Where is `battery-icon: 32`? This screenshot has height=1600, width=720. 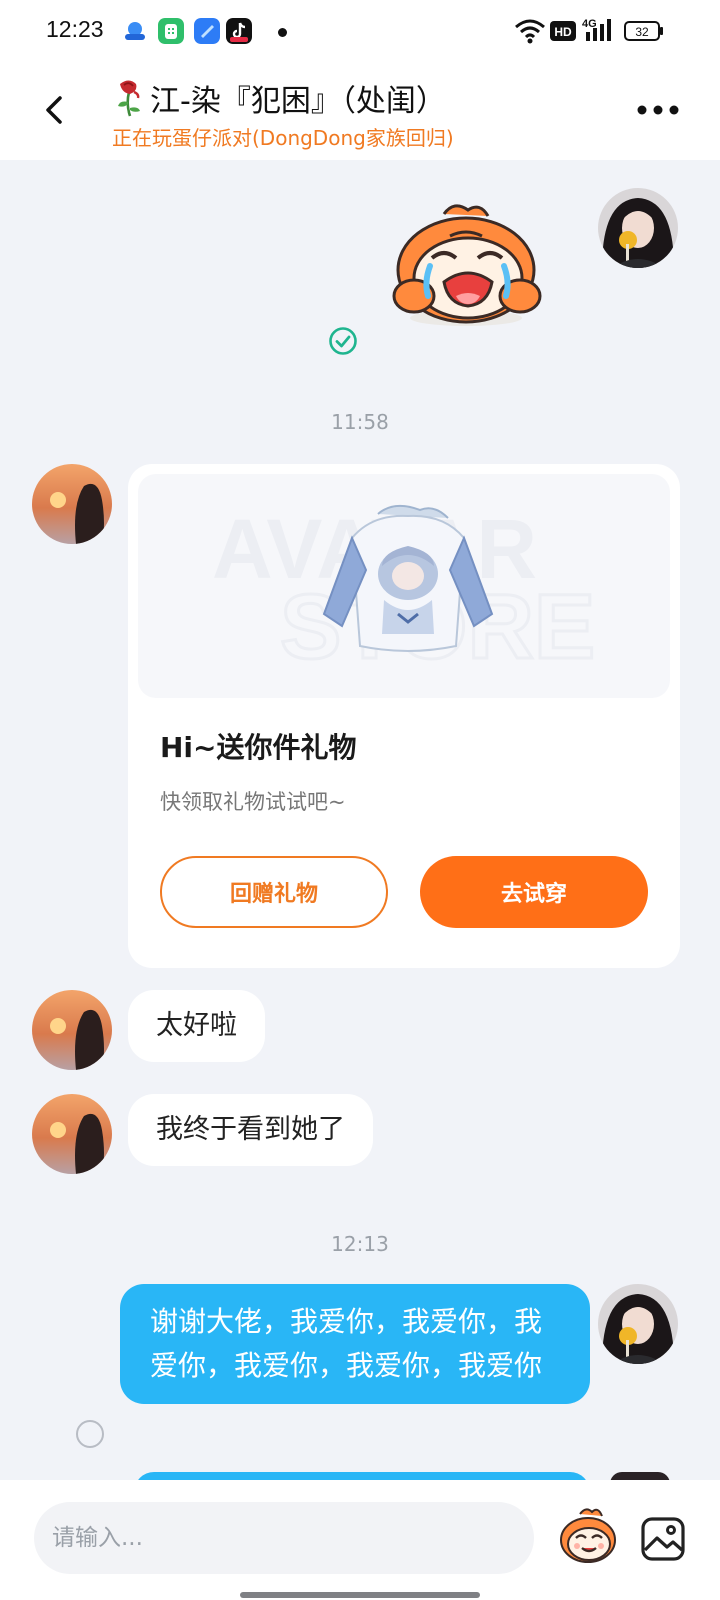 battery-icon: 32 is located at coordinates (643, 31).